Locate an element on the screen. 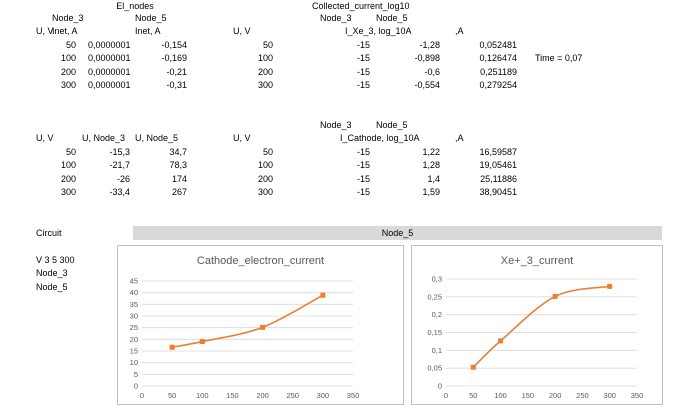 This screenshot has width=690, height=410. table-cell: 19,05461 is located at coordinates (486, 165).